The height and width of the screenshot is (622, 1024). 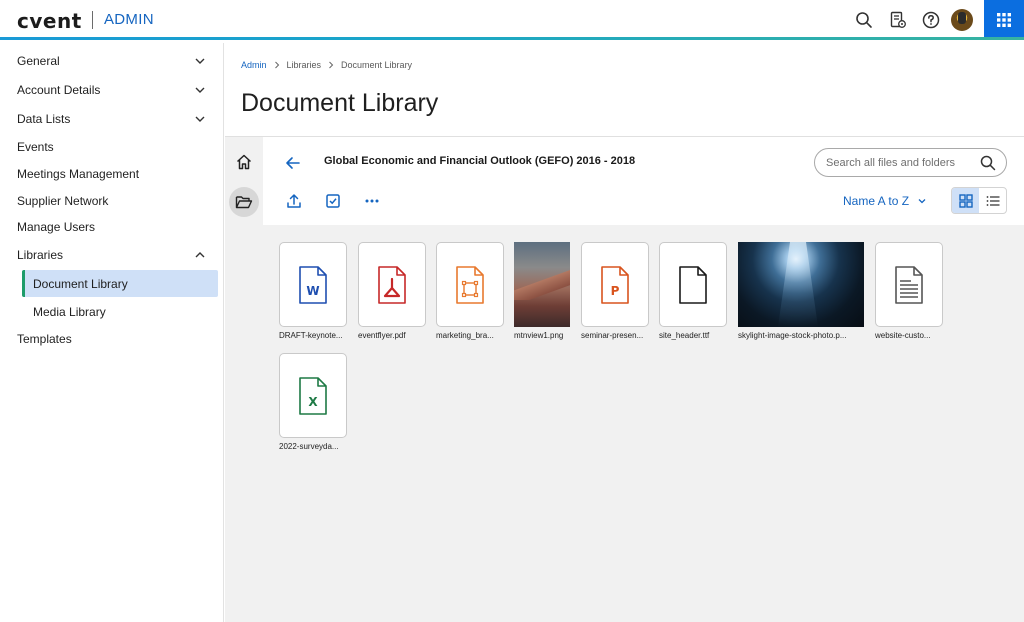 I want to click on mountain-photo, so click(x=542, y=284).